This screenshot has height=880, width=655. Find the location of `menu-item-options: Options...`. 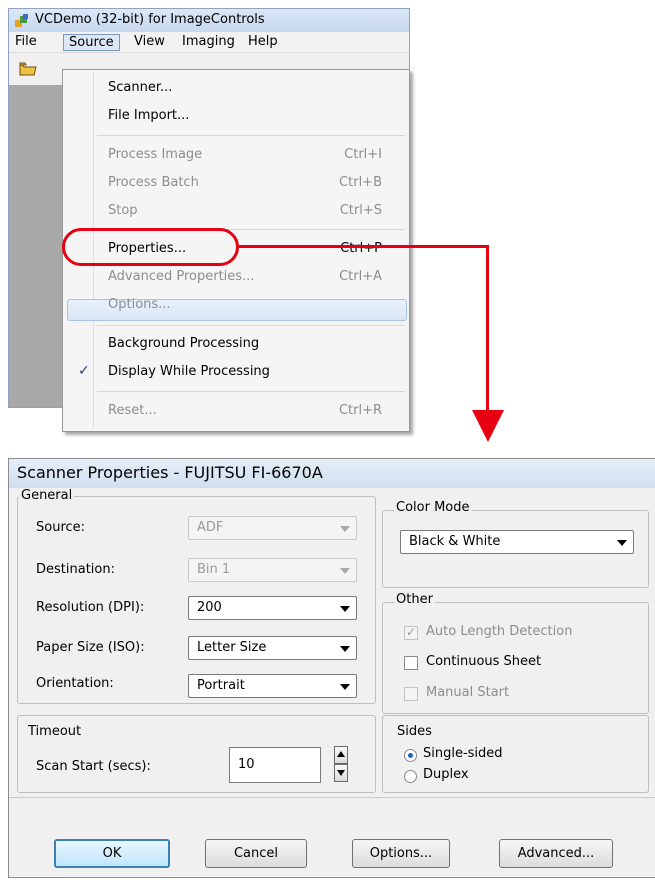

menu-item-options: Options... is located at coordinates (236, 306).